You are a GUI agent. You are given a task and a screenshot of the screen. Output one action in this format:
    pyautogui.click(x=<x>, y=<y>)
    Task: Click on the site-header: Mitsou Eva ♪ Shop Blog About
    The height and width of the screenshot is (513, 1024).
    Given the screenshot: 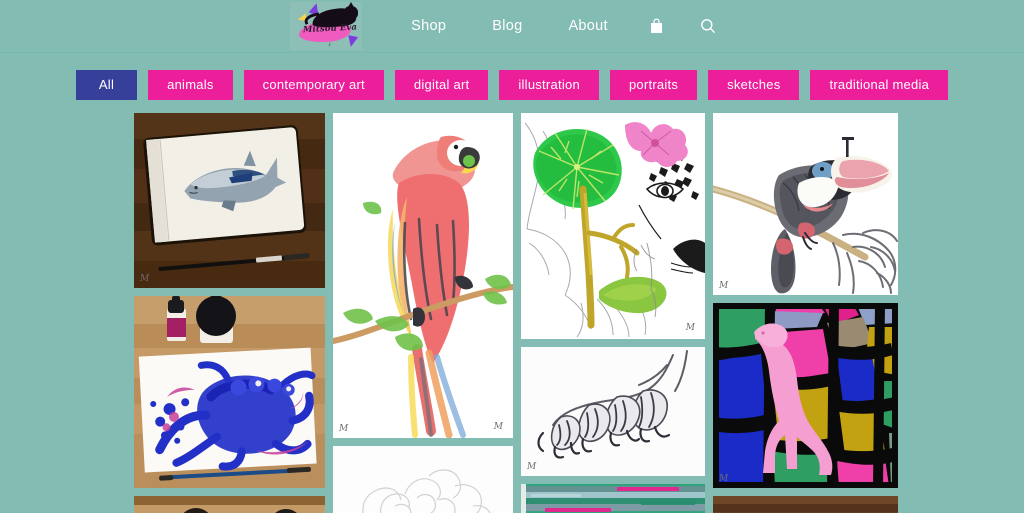 What is the action you would take?
    pyautogui.click(x=512, y=26)
    